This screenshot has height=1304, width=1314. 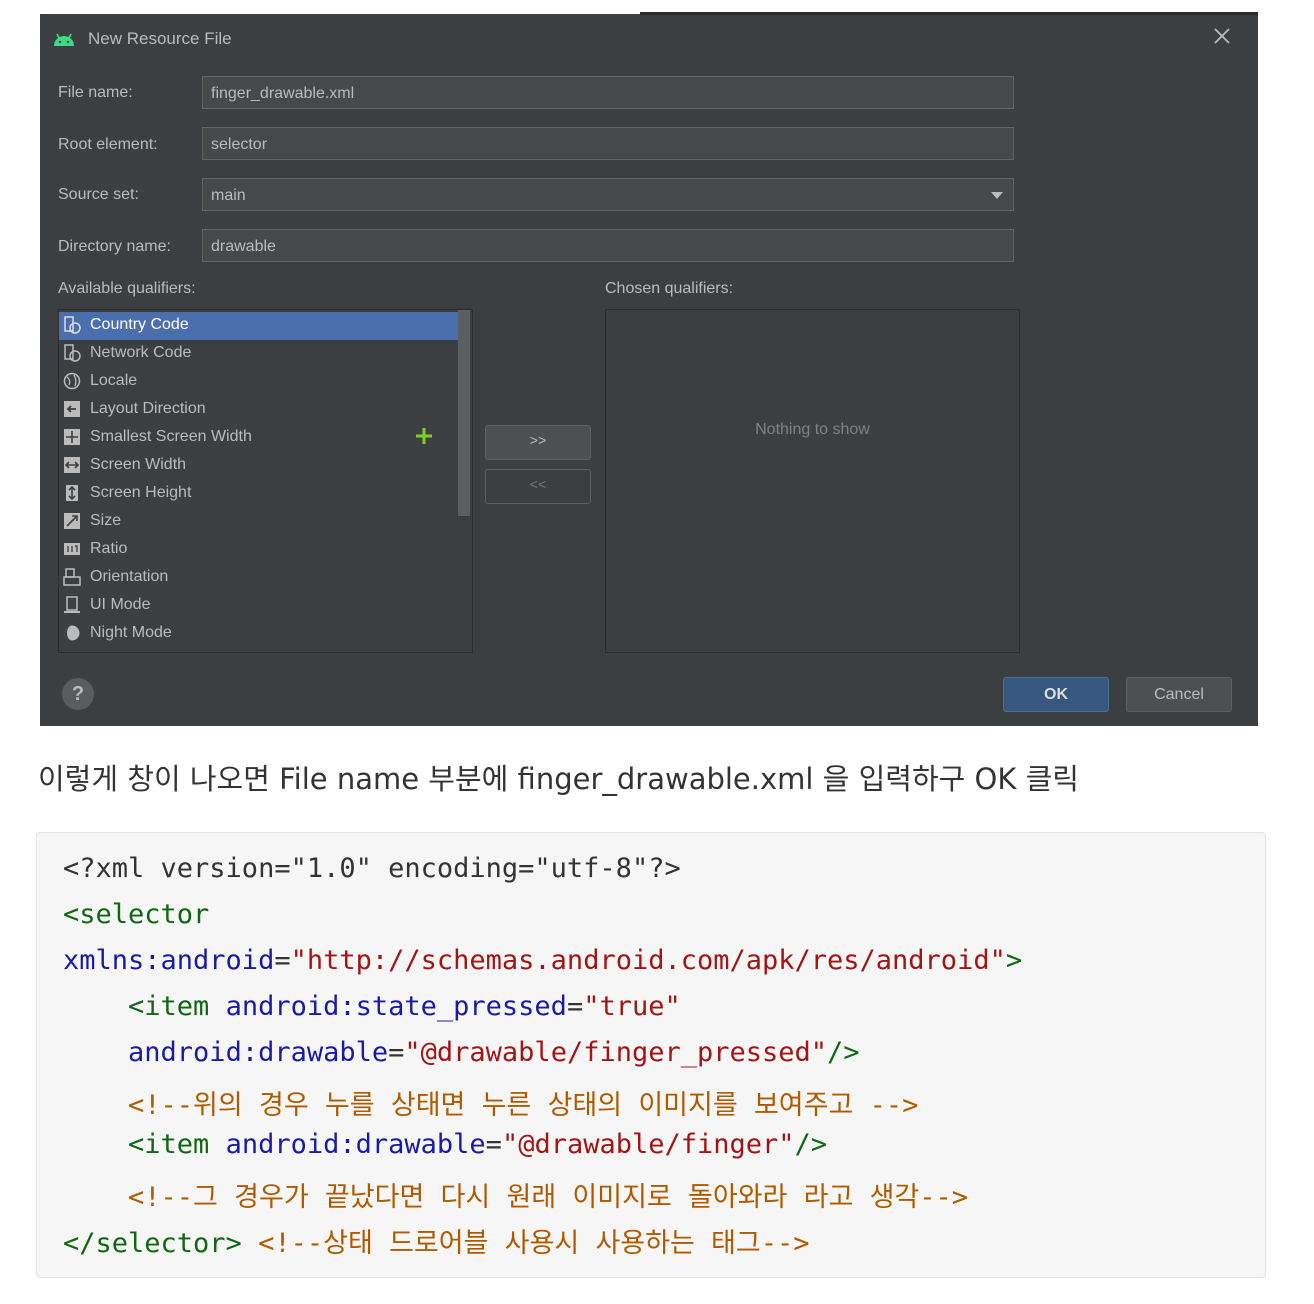 I want to click on globe-icon, so click(x=72, y=381).